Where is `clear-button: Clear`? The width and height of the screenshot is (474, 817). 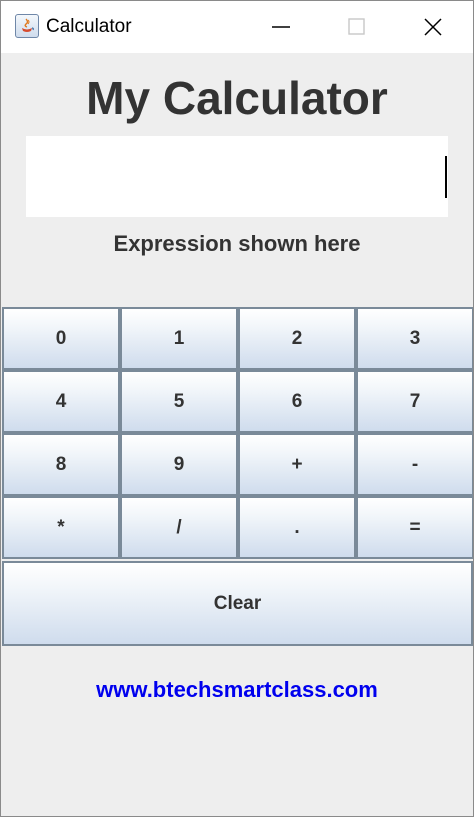 clear-button: Clear is located at coordinates (237, 603).